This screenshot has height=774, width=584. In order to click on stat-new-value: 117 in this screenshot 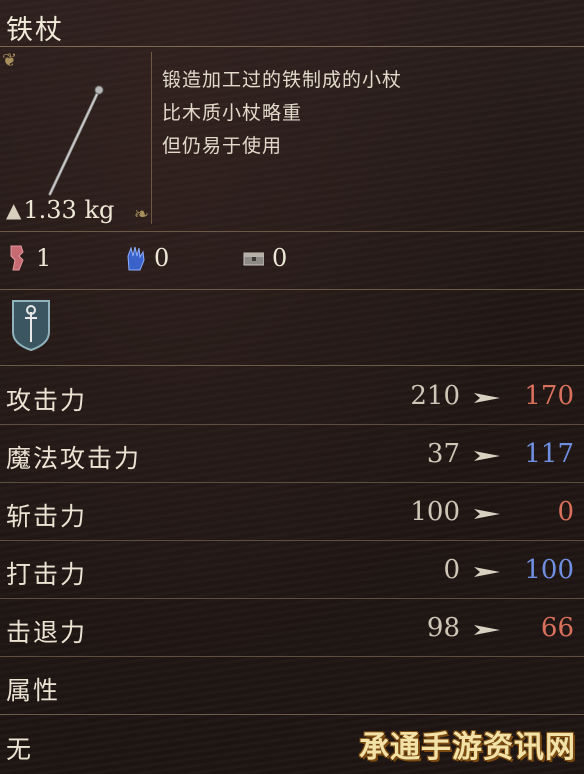, I will do `click(549, 454)`.